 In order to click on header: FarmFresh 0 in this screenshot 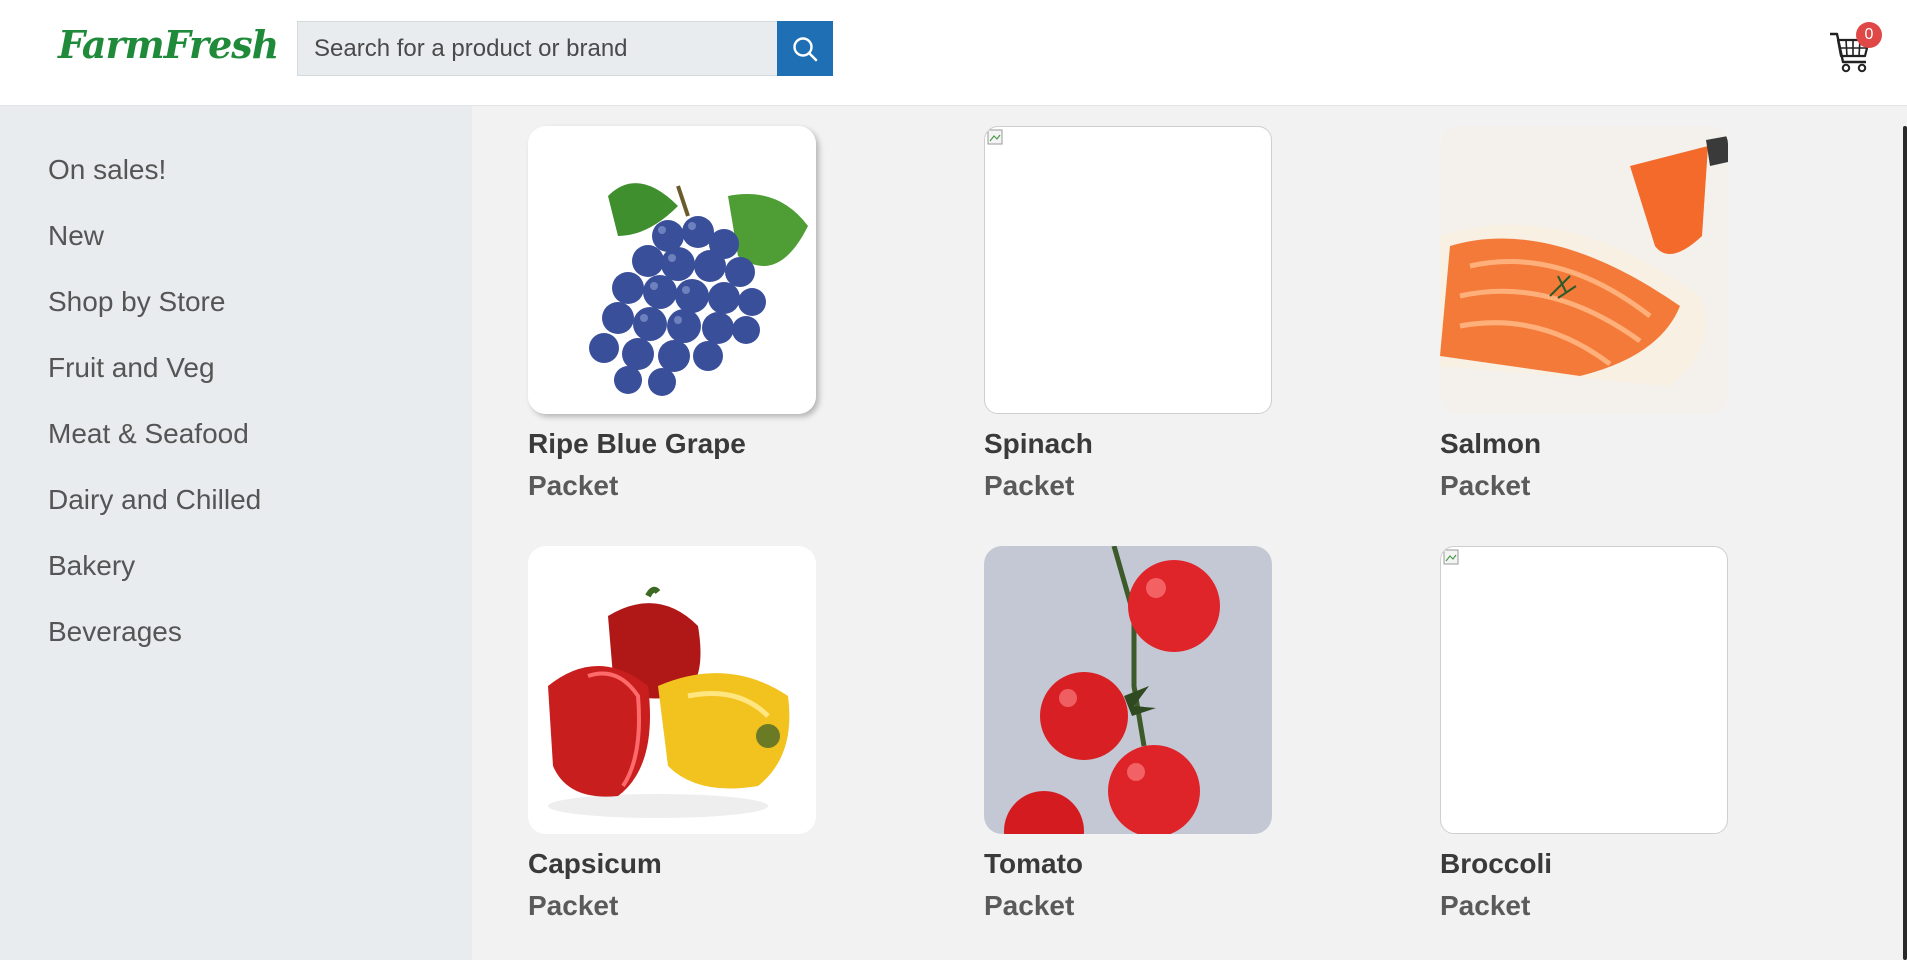, I will do `click(953, 53)`.